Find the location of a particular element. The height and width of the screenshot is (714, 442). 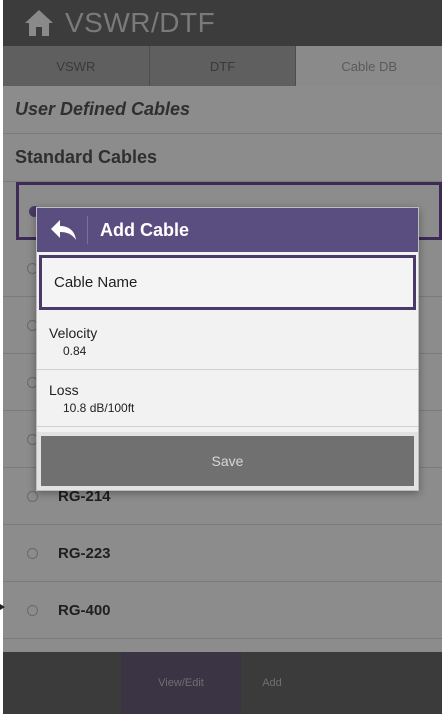

tab-cable-db: Cable DB is located at coordinates (369, 66).